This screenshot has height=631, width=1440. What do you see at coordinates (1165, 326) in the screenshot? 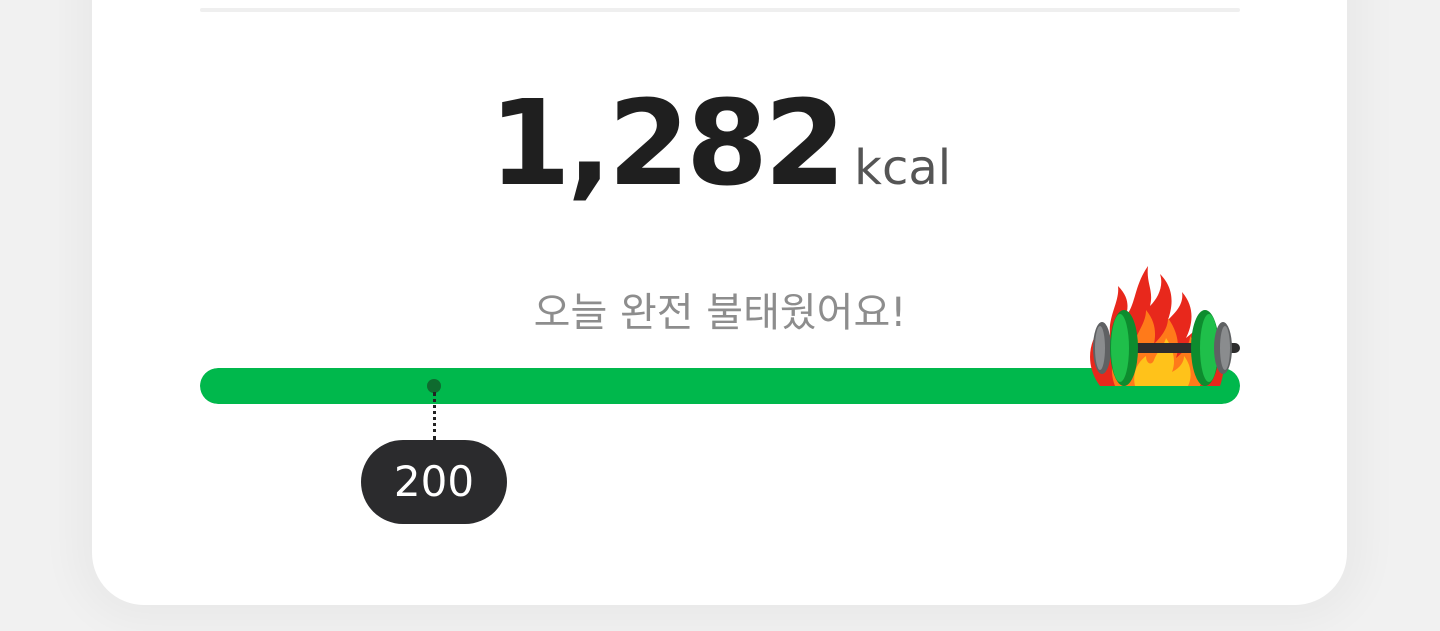
I see `flaming-dumbbell-icon` at bounding box center [1165, 326].